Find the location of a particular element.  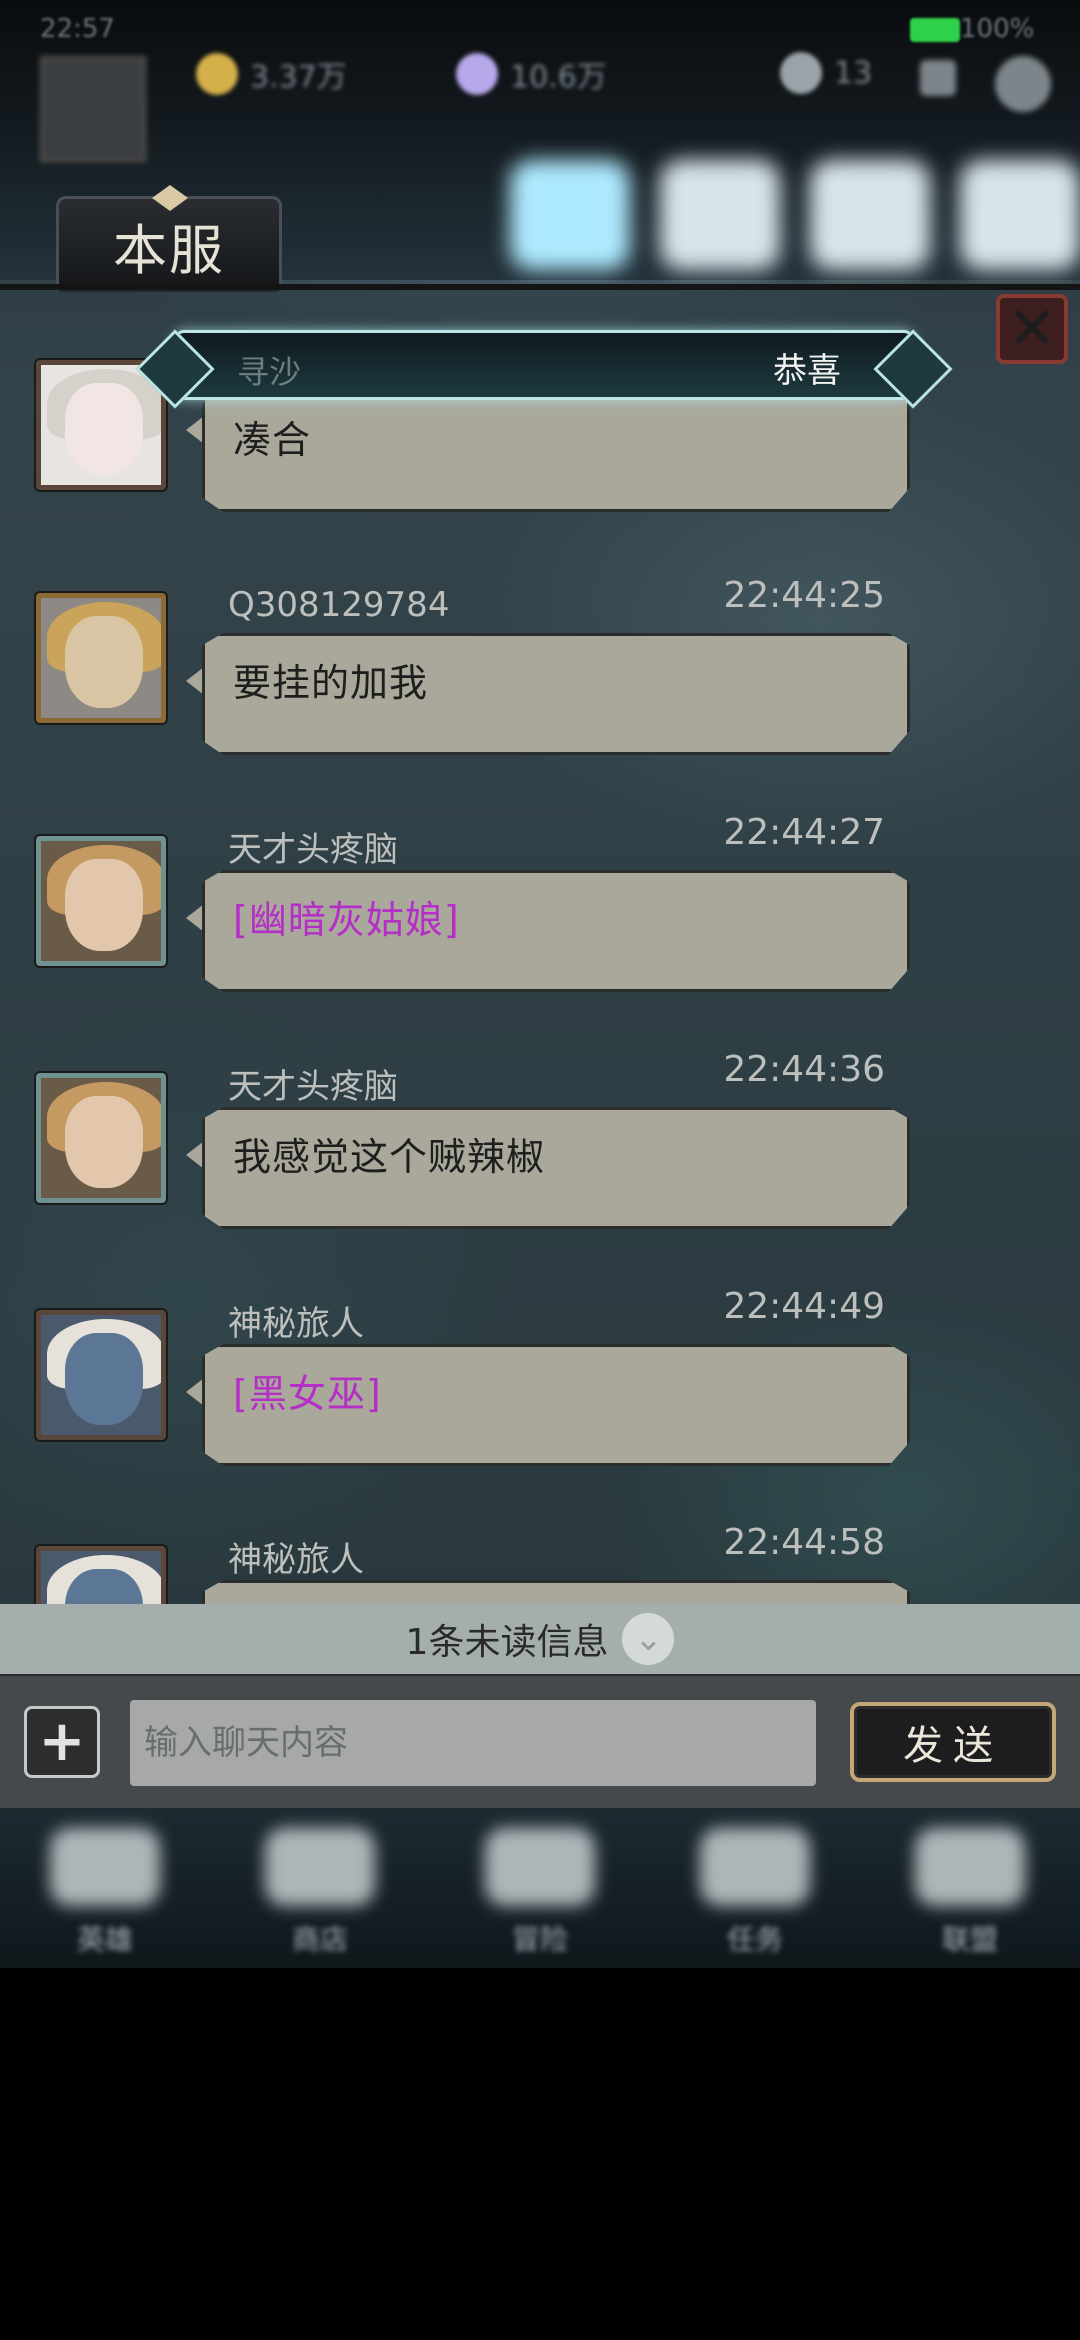

nav-item-adventure: 冒险 is located at coordinates (540, 1893).